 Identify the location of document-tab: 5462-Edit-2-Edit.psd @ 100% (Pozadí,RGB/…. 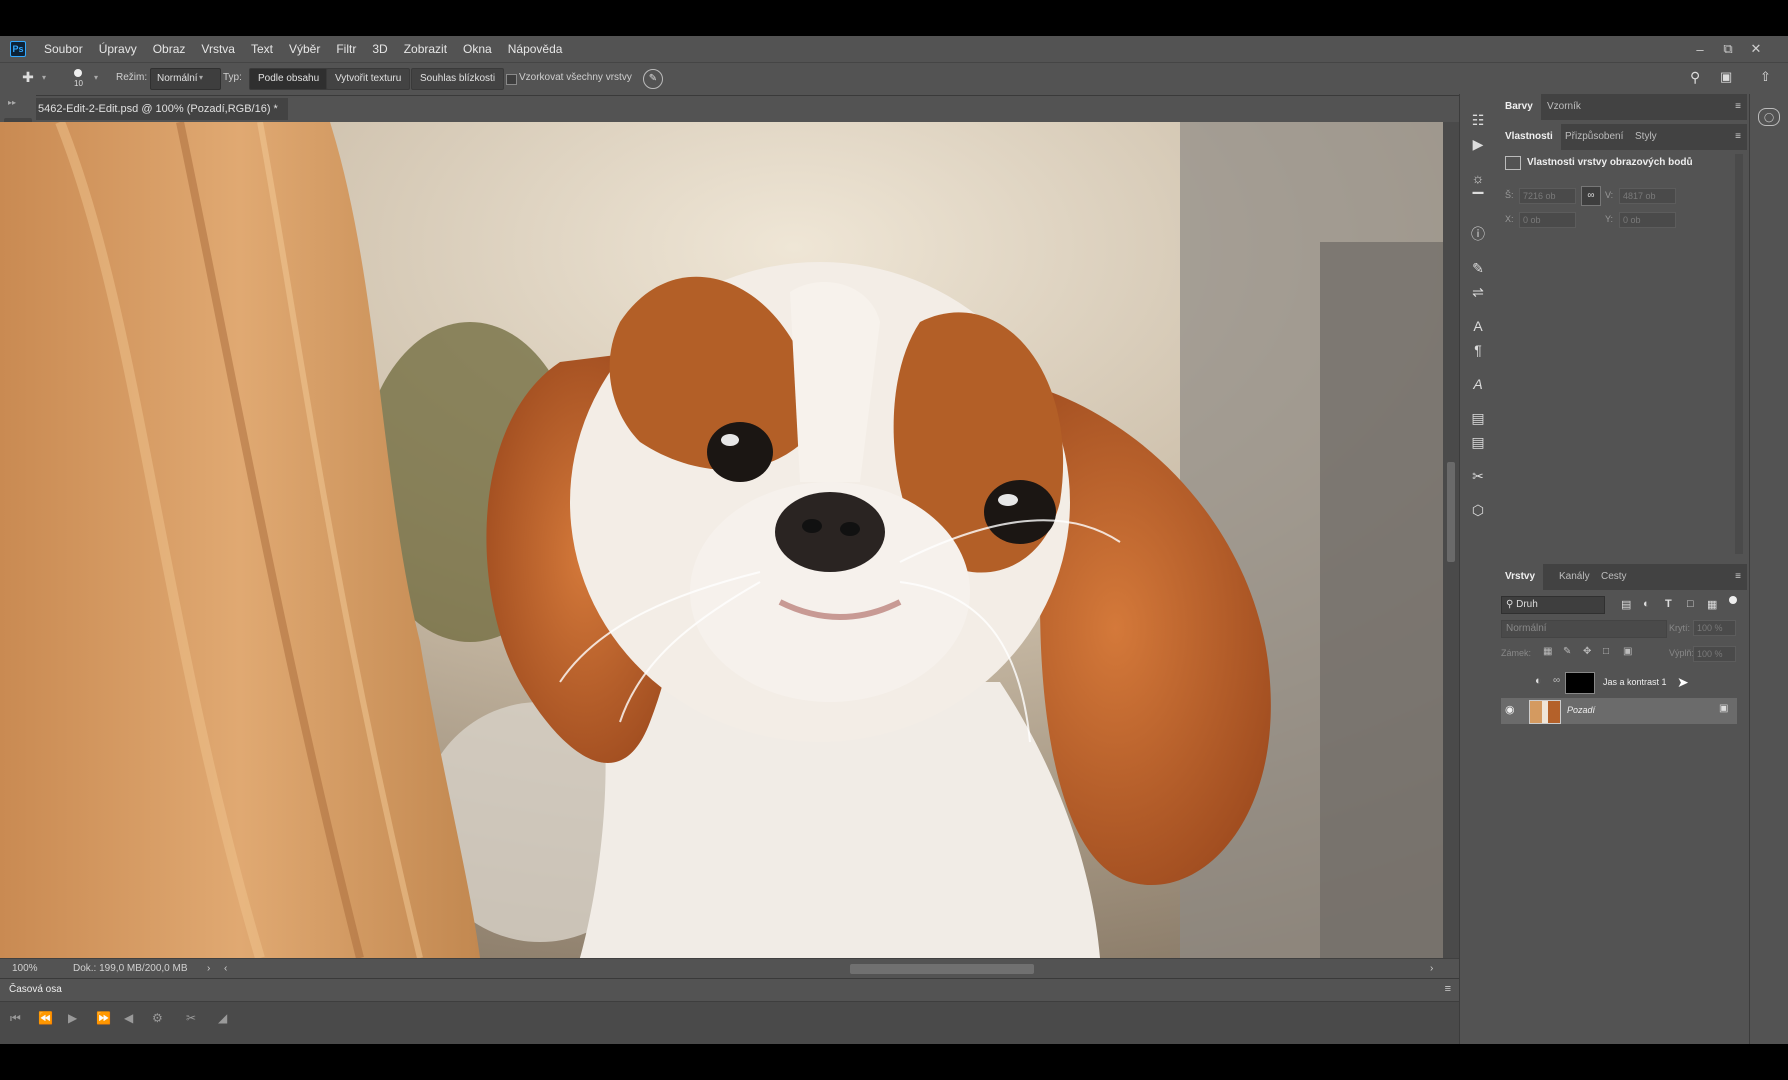
(162, 117).